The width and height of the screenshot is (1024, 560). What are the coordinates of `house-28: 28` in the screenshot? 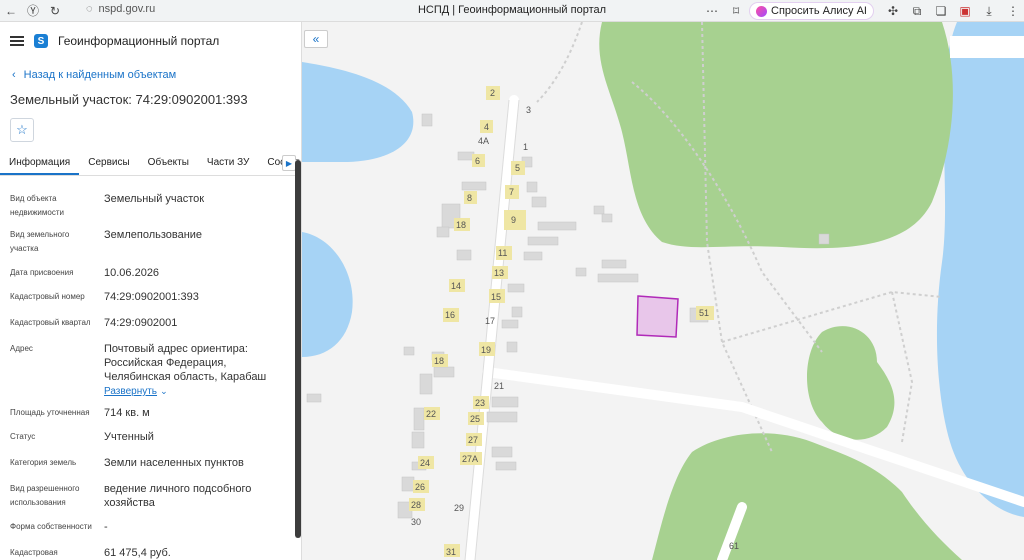 It's located at (417, 504).